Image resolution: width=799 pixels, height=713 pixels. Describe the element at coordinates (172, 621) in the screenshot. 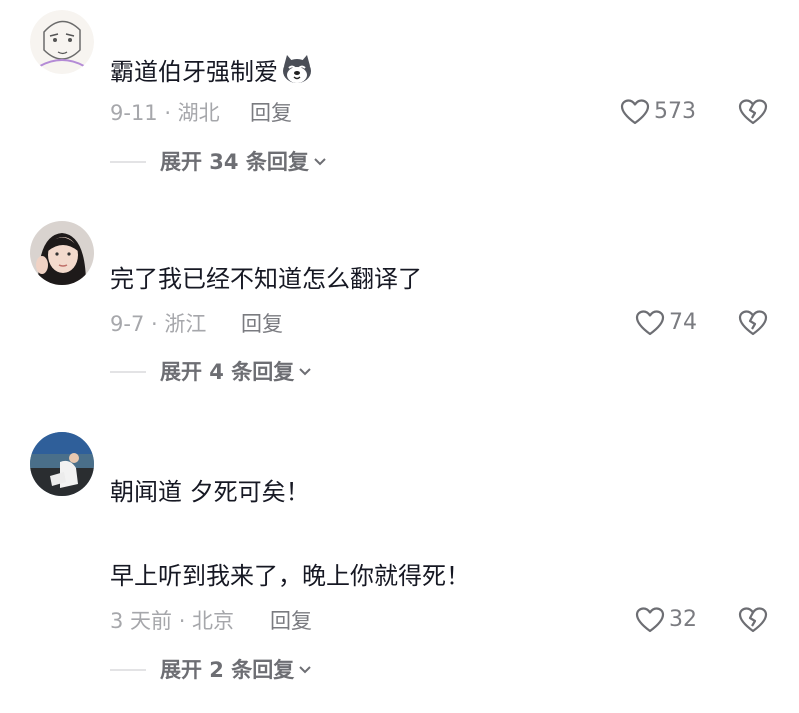

I see `comment-meta: 3 天前 · 北京` at that location.